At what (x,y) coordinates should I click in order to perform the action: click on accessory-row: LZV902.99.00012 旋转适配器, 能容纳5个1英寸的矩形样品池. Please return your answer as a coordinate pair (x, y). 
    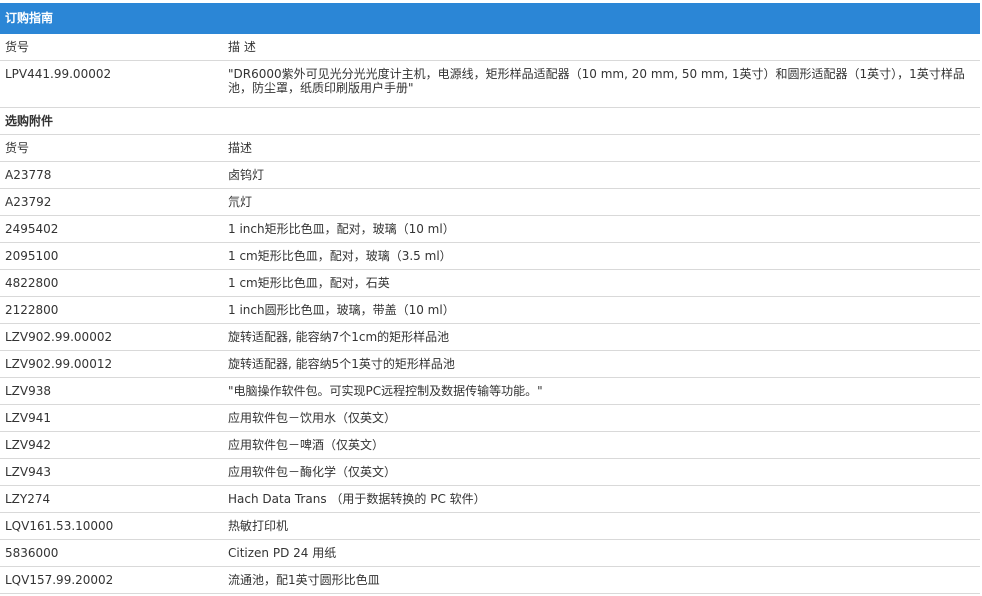
    Looking at the image, I should click on (490, 364).